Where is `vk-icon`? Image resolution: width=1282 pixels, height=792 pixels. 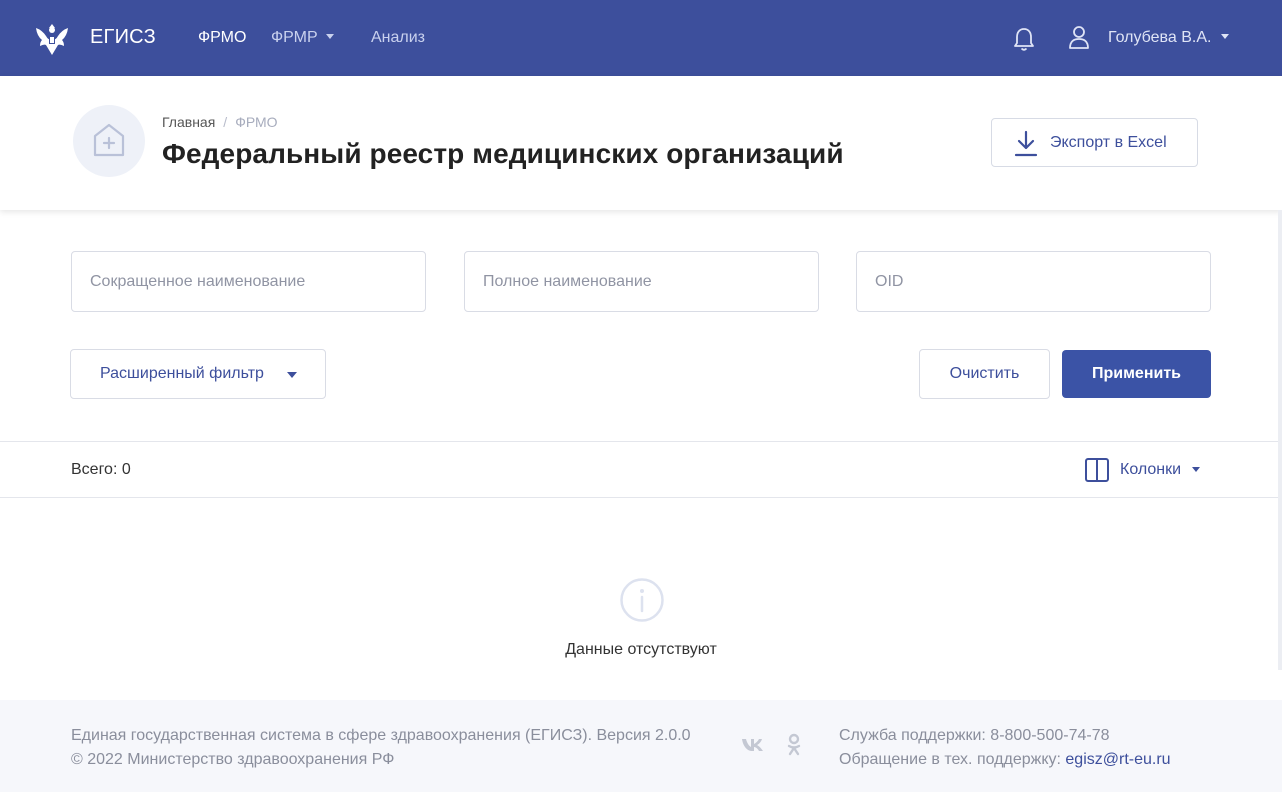
vk-icon is located at coordinates (754, 745).